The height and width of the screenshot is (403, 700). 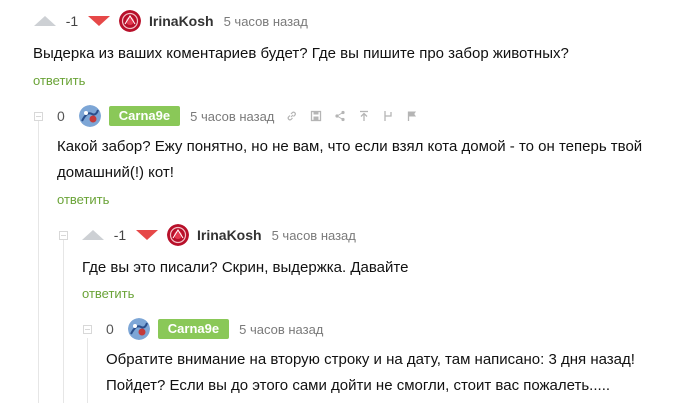 What do you see at coordinates (292, 116) in the screenshot?
I see `link-icon` at bounding box center [292, 116].